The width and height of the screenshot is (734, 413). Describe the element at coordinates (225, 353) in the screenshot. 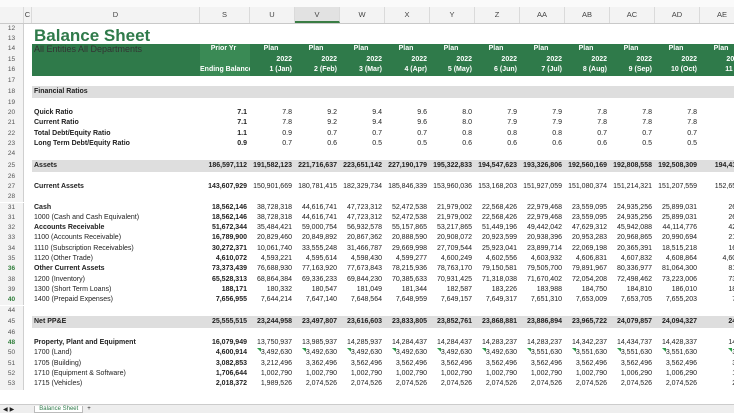

I see `value-cell: 4,600,914` at that location.